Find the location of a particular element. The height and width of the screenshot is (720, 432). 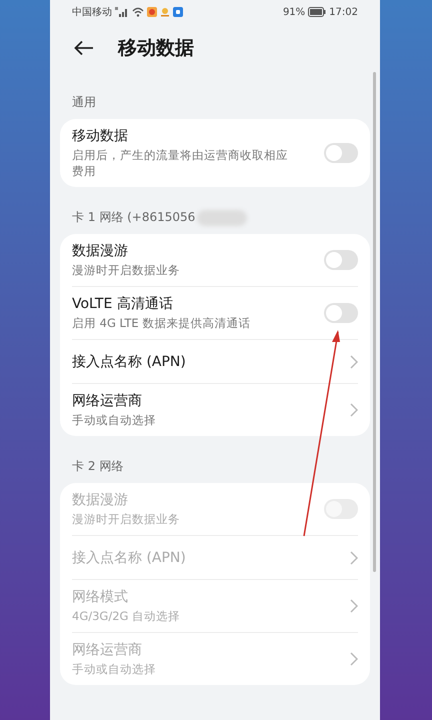

signal-icon is located at coordinates (122, 12).